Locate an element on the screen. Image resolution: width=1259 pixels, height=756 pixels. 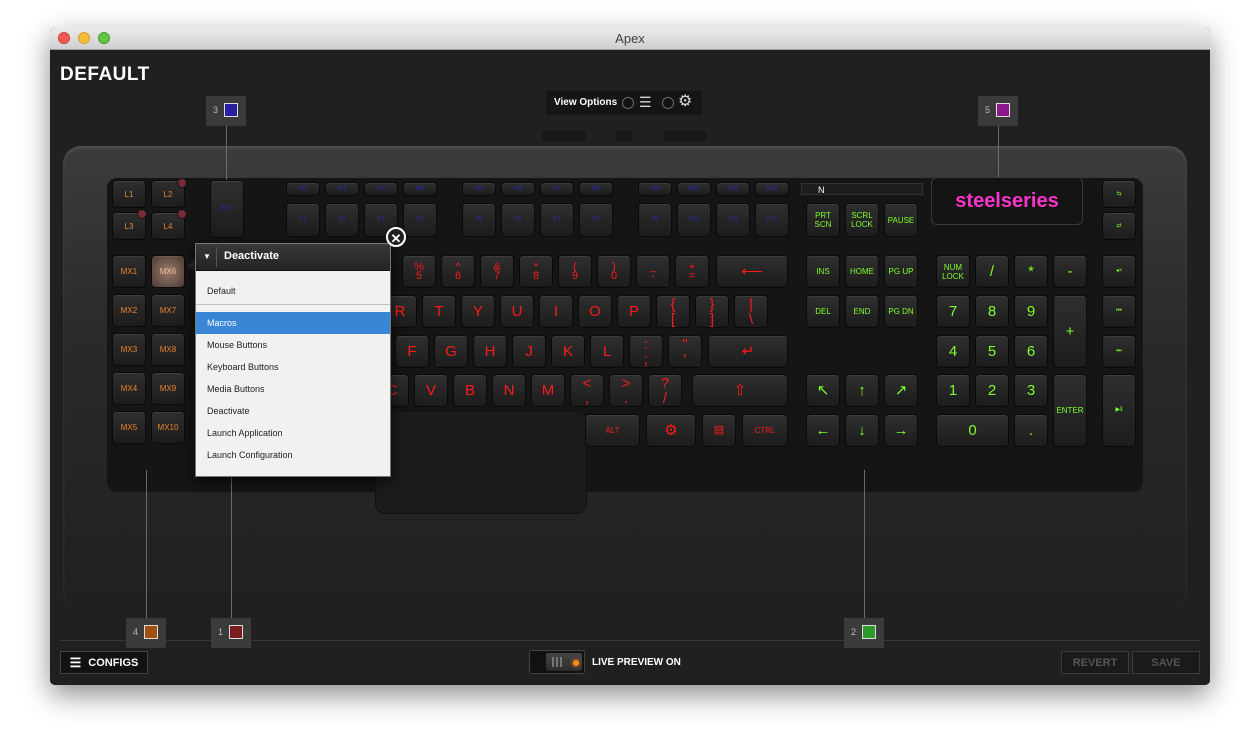
num-key-0: % 5 is located at coordinates (419, 271).